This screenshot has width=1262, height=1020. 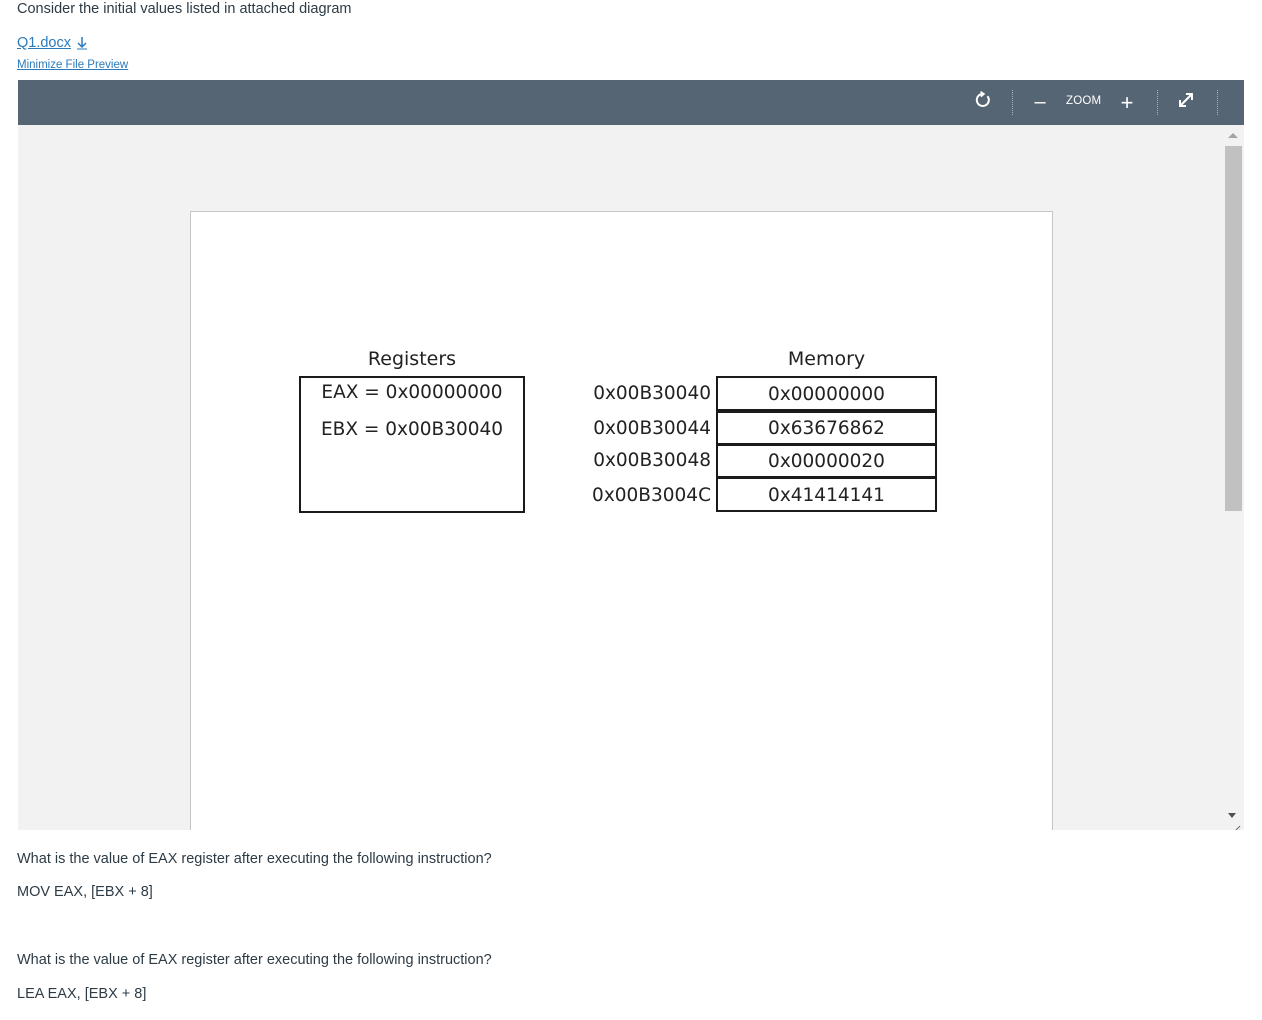 I want to click on register-eax: EAX = 0x00000000, so click(x=412, y=392).